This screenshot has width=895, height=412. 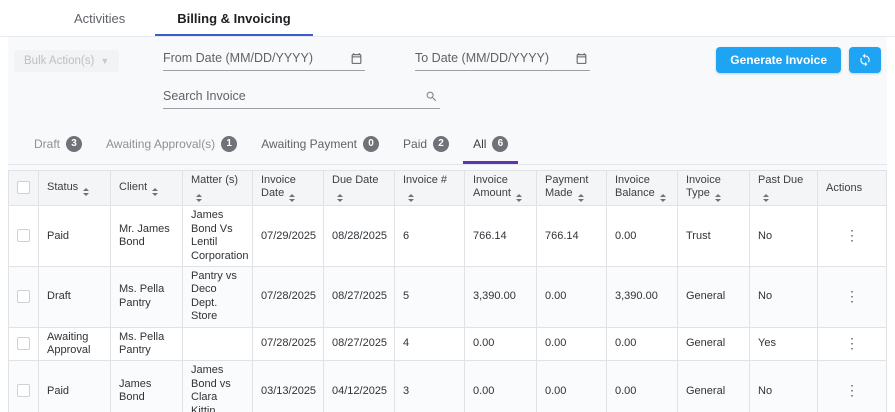 What do you see at coordinates (74, 297) in the screenshot?
I see `cell-status: Draft` at bounding box center [74, 297].